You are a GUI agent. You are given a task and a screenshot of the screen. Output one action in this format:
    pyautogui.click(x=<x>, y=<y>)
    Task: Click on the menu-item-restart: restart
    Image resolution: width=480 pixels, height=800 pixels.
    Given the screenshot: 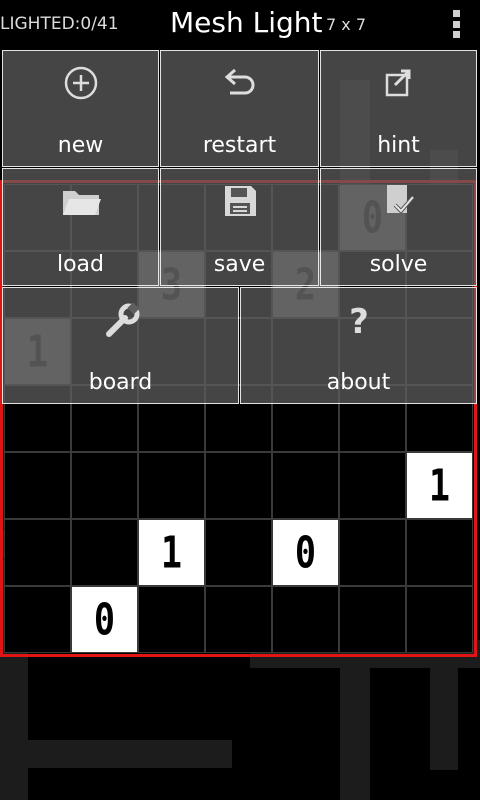 What is the action you would take?
    pyautogui.click(x=239, y=108)
    